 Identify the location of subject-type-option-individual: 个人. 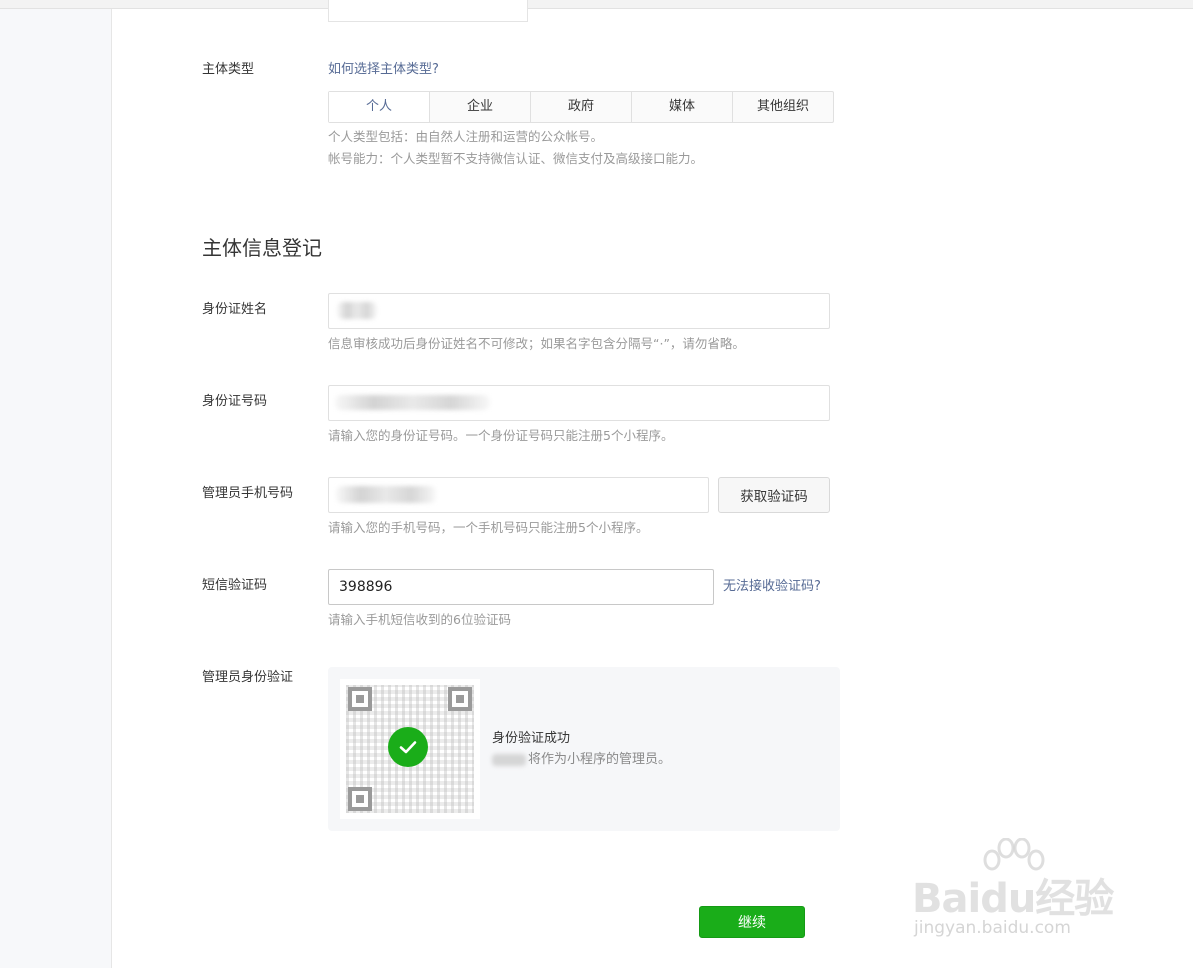
(379, 107).